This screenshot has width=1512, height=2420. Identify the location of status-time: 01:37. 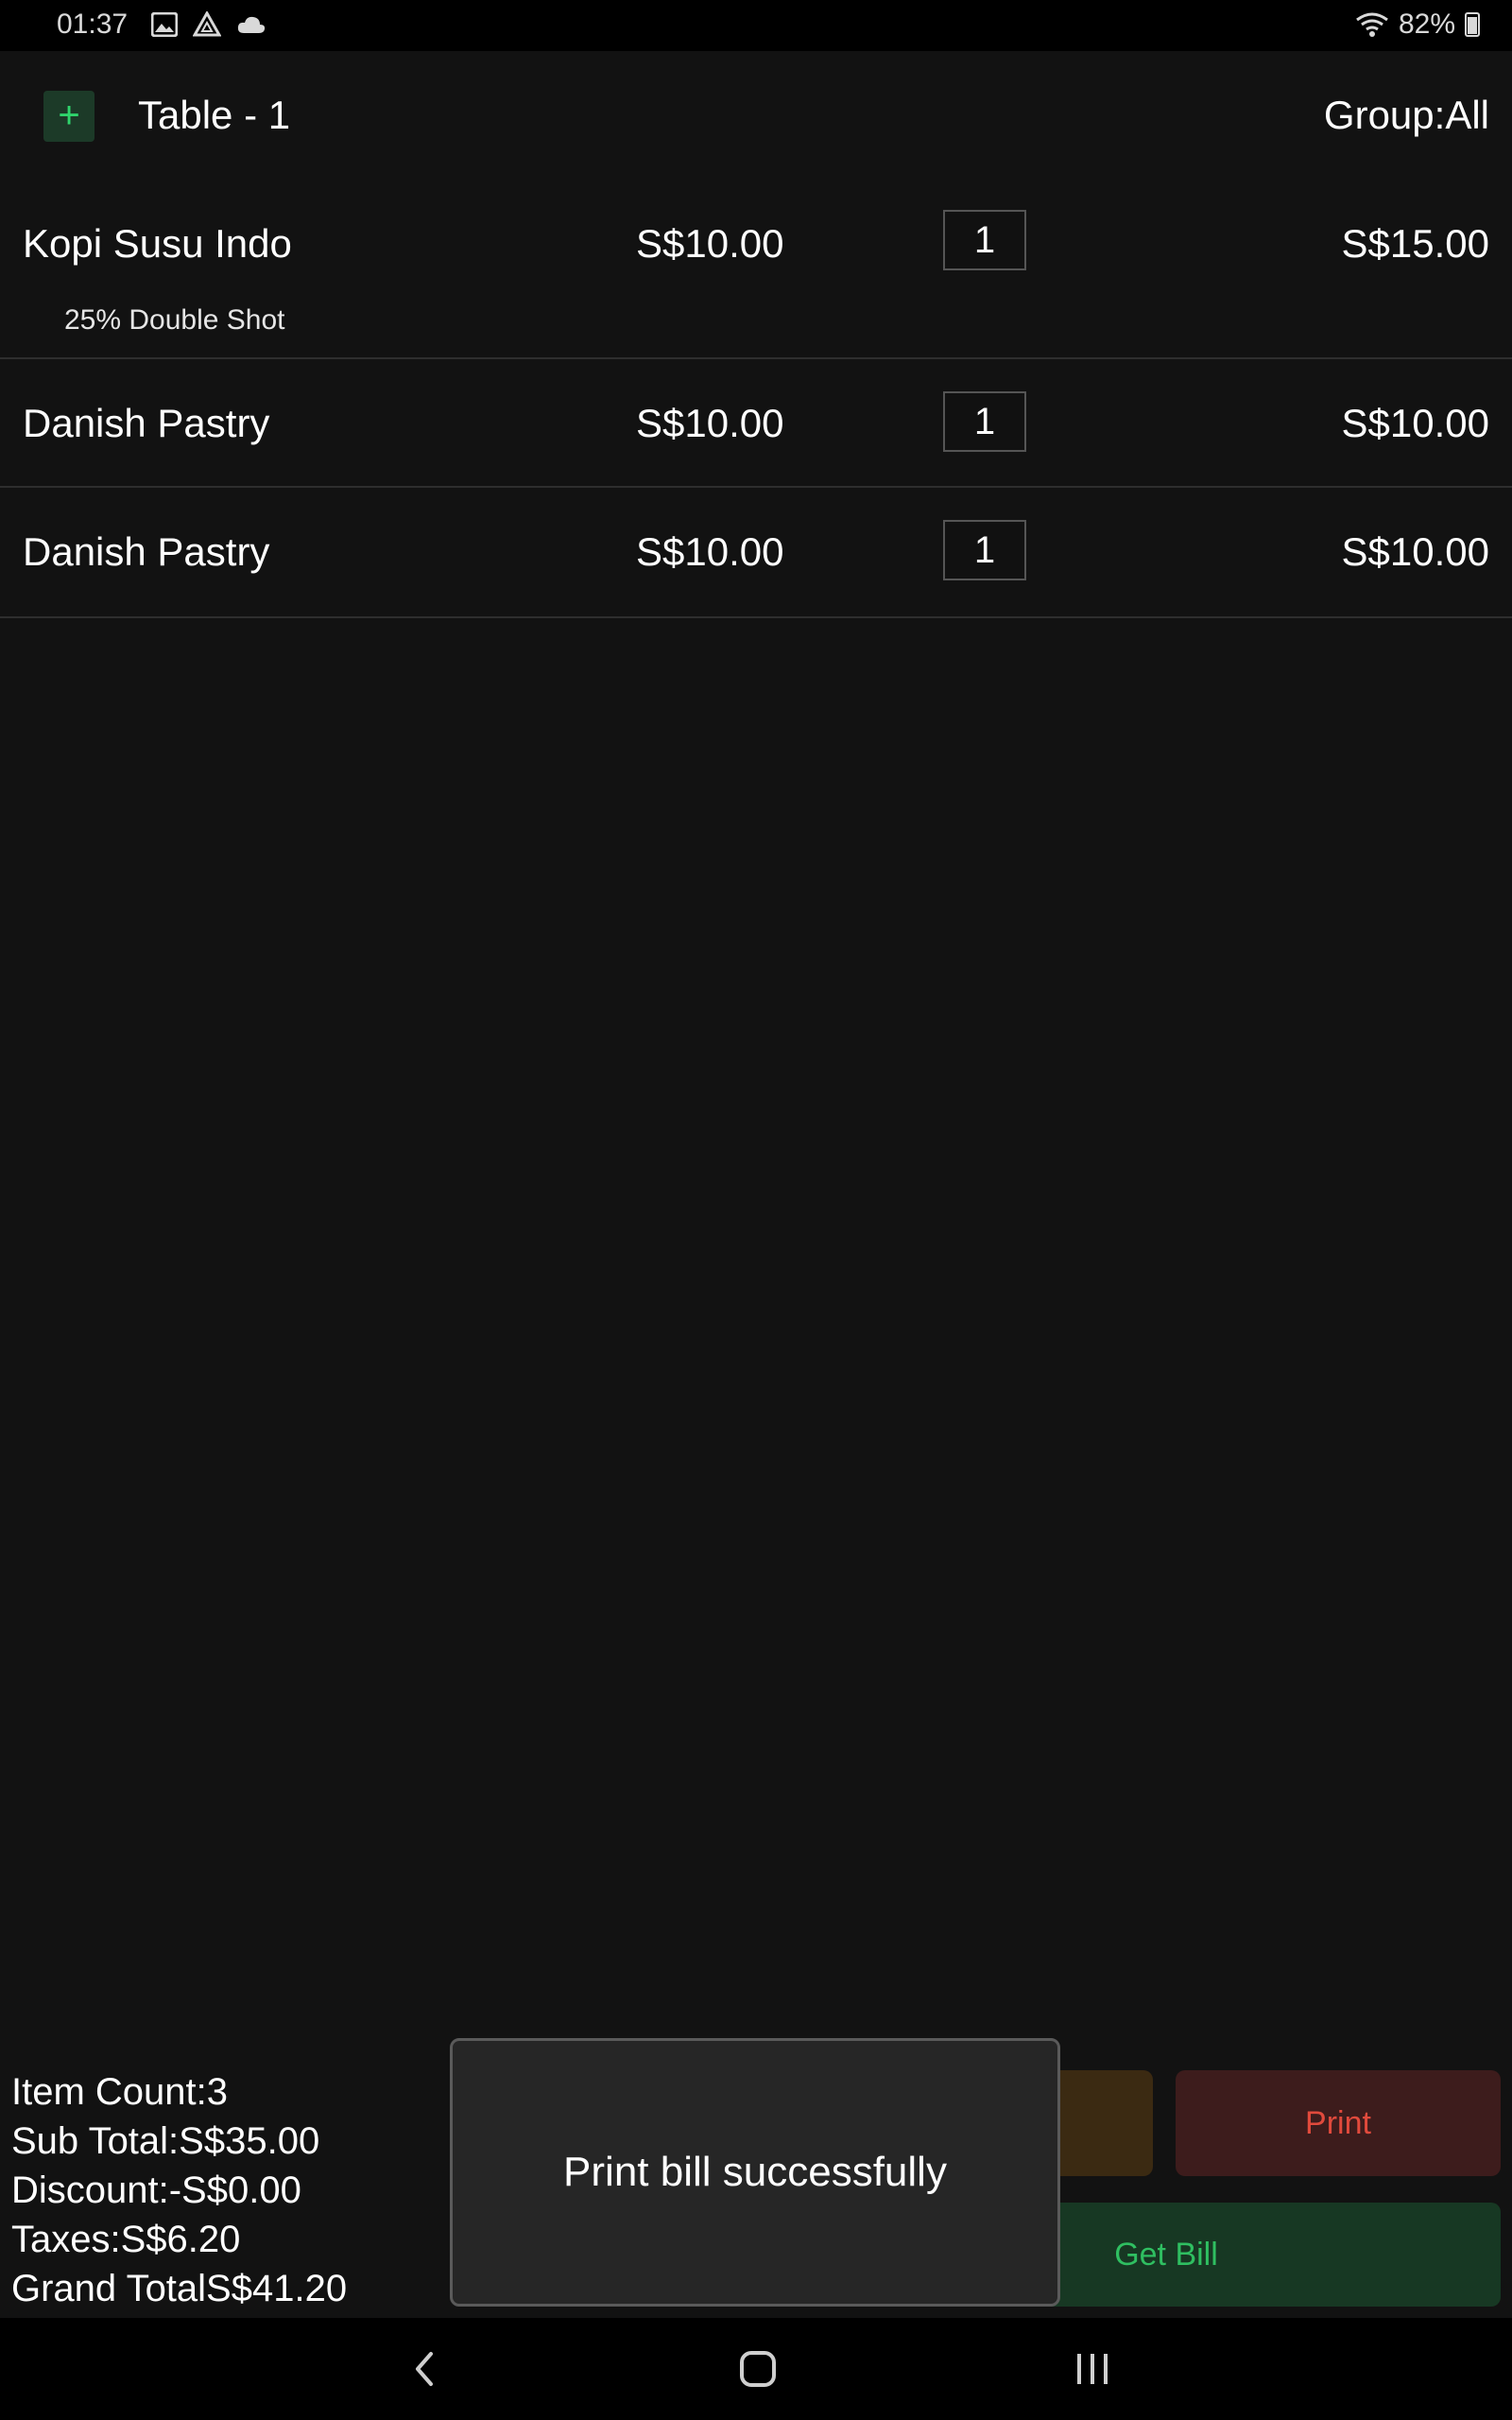
(93, 24).